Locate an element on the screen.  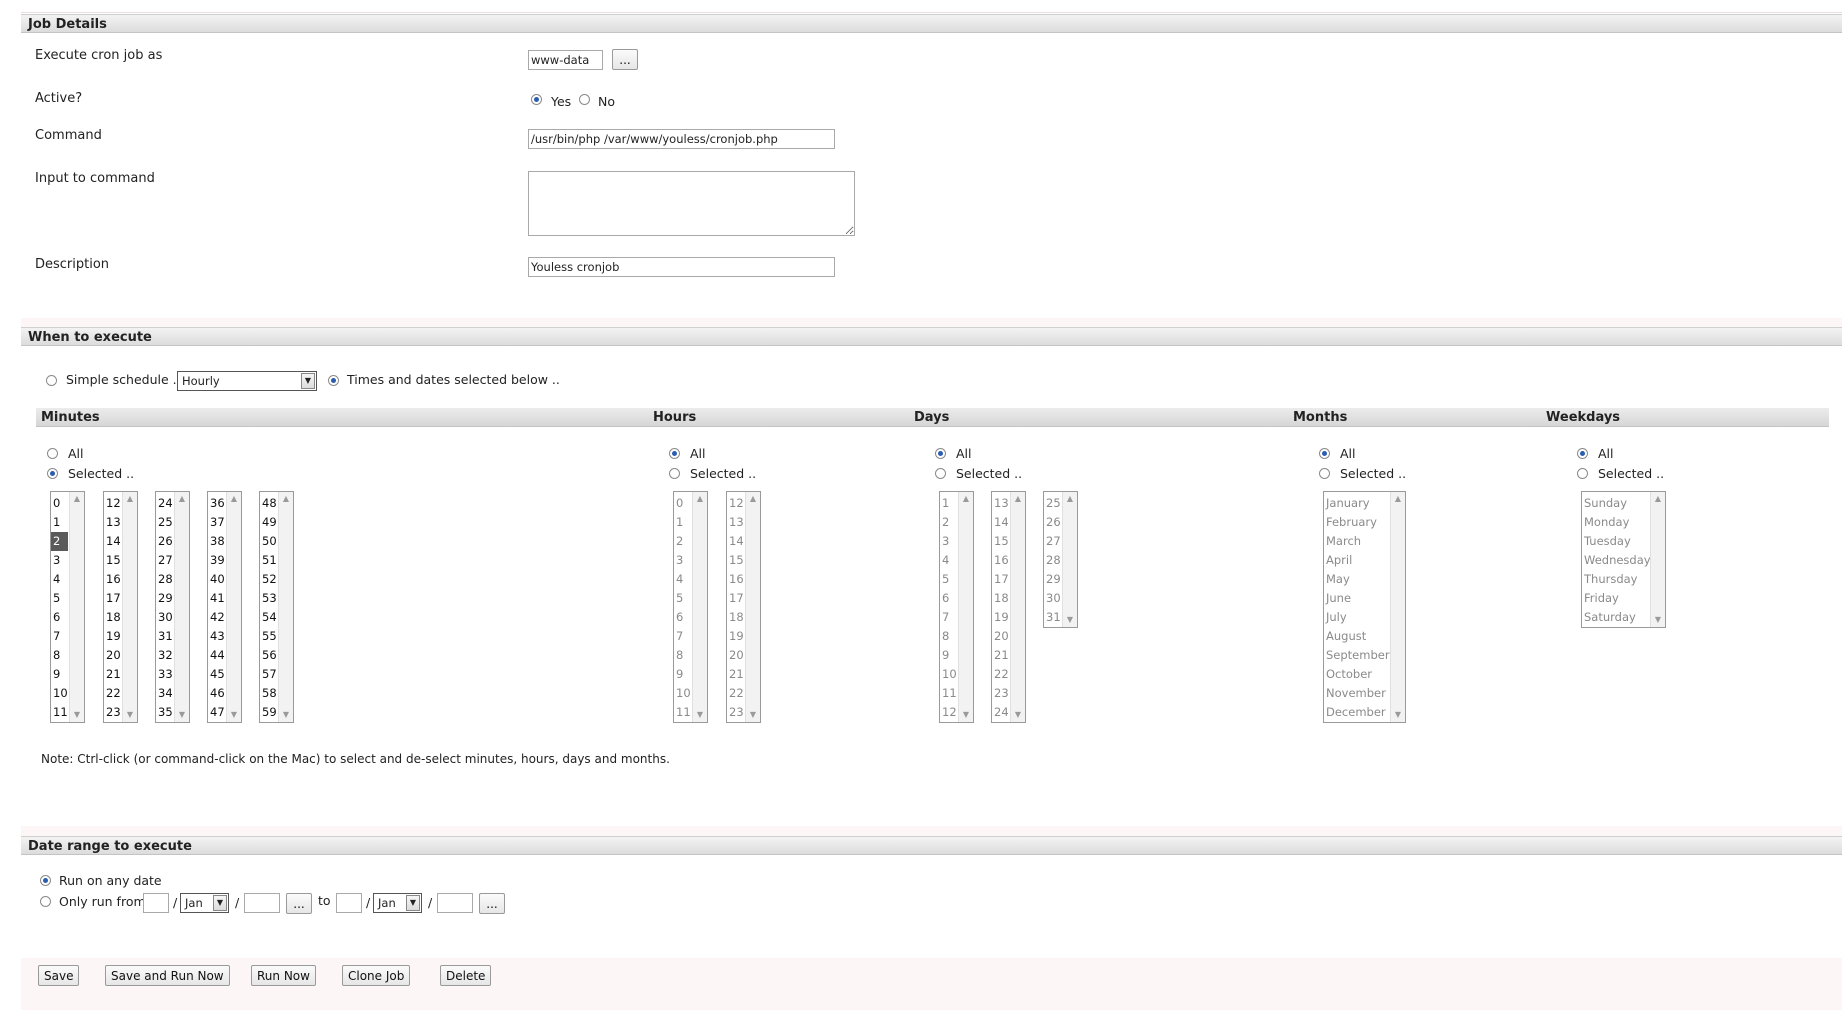
weekdays-option: Tuesday is located at coordinates (1615, 541).